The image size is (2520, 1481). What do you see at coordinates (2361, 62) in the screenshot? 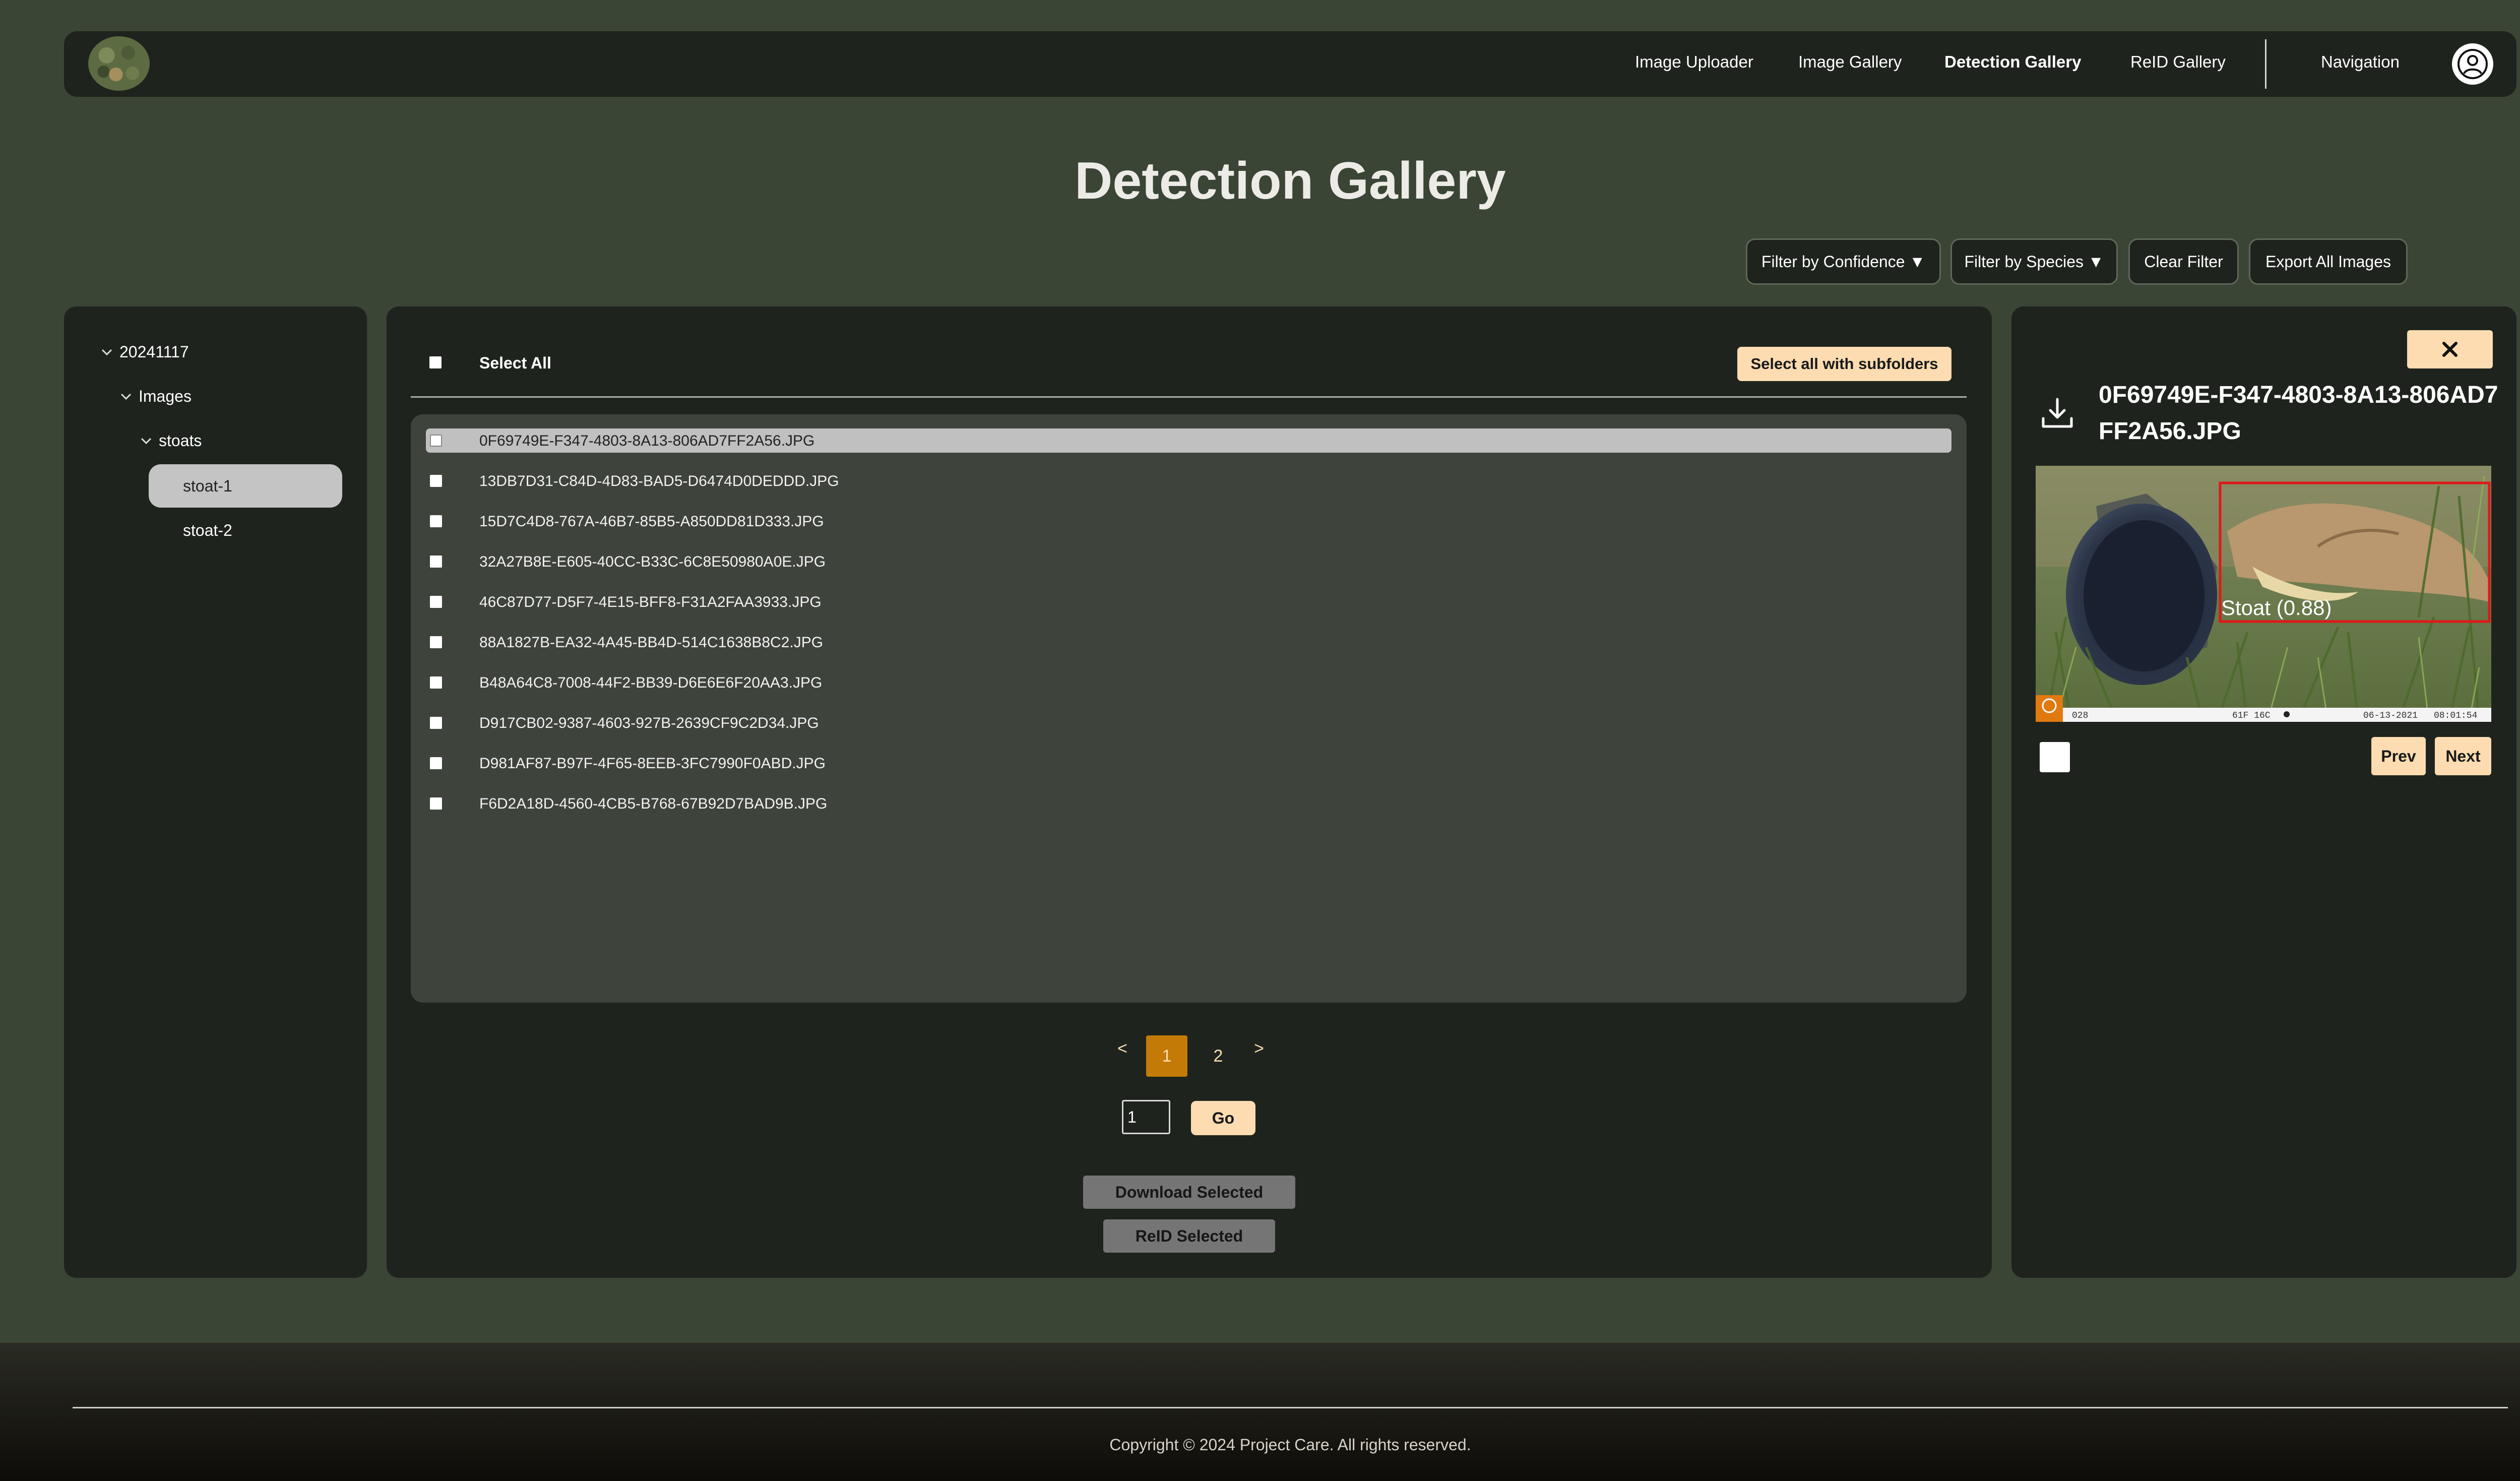
I see `nav-navigation: Navigation` at bounding box center [2361, 62].